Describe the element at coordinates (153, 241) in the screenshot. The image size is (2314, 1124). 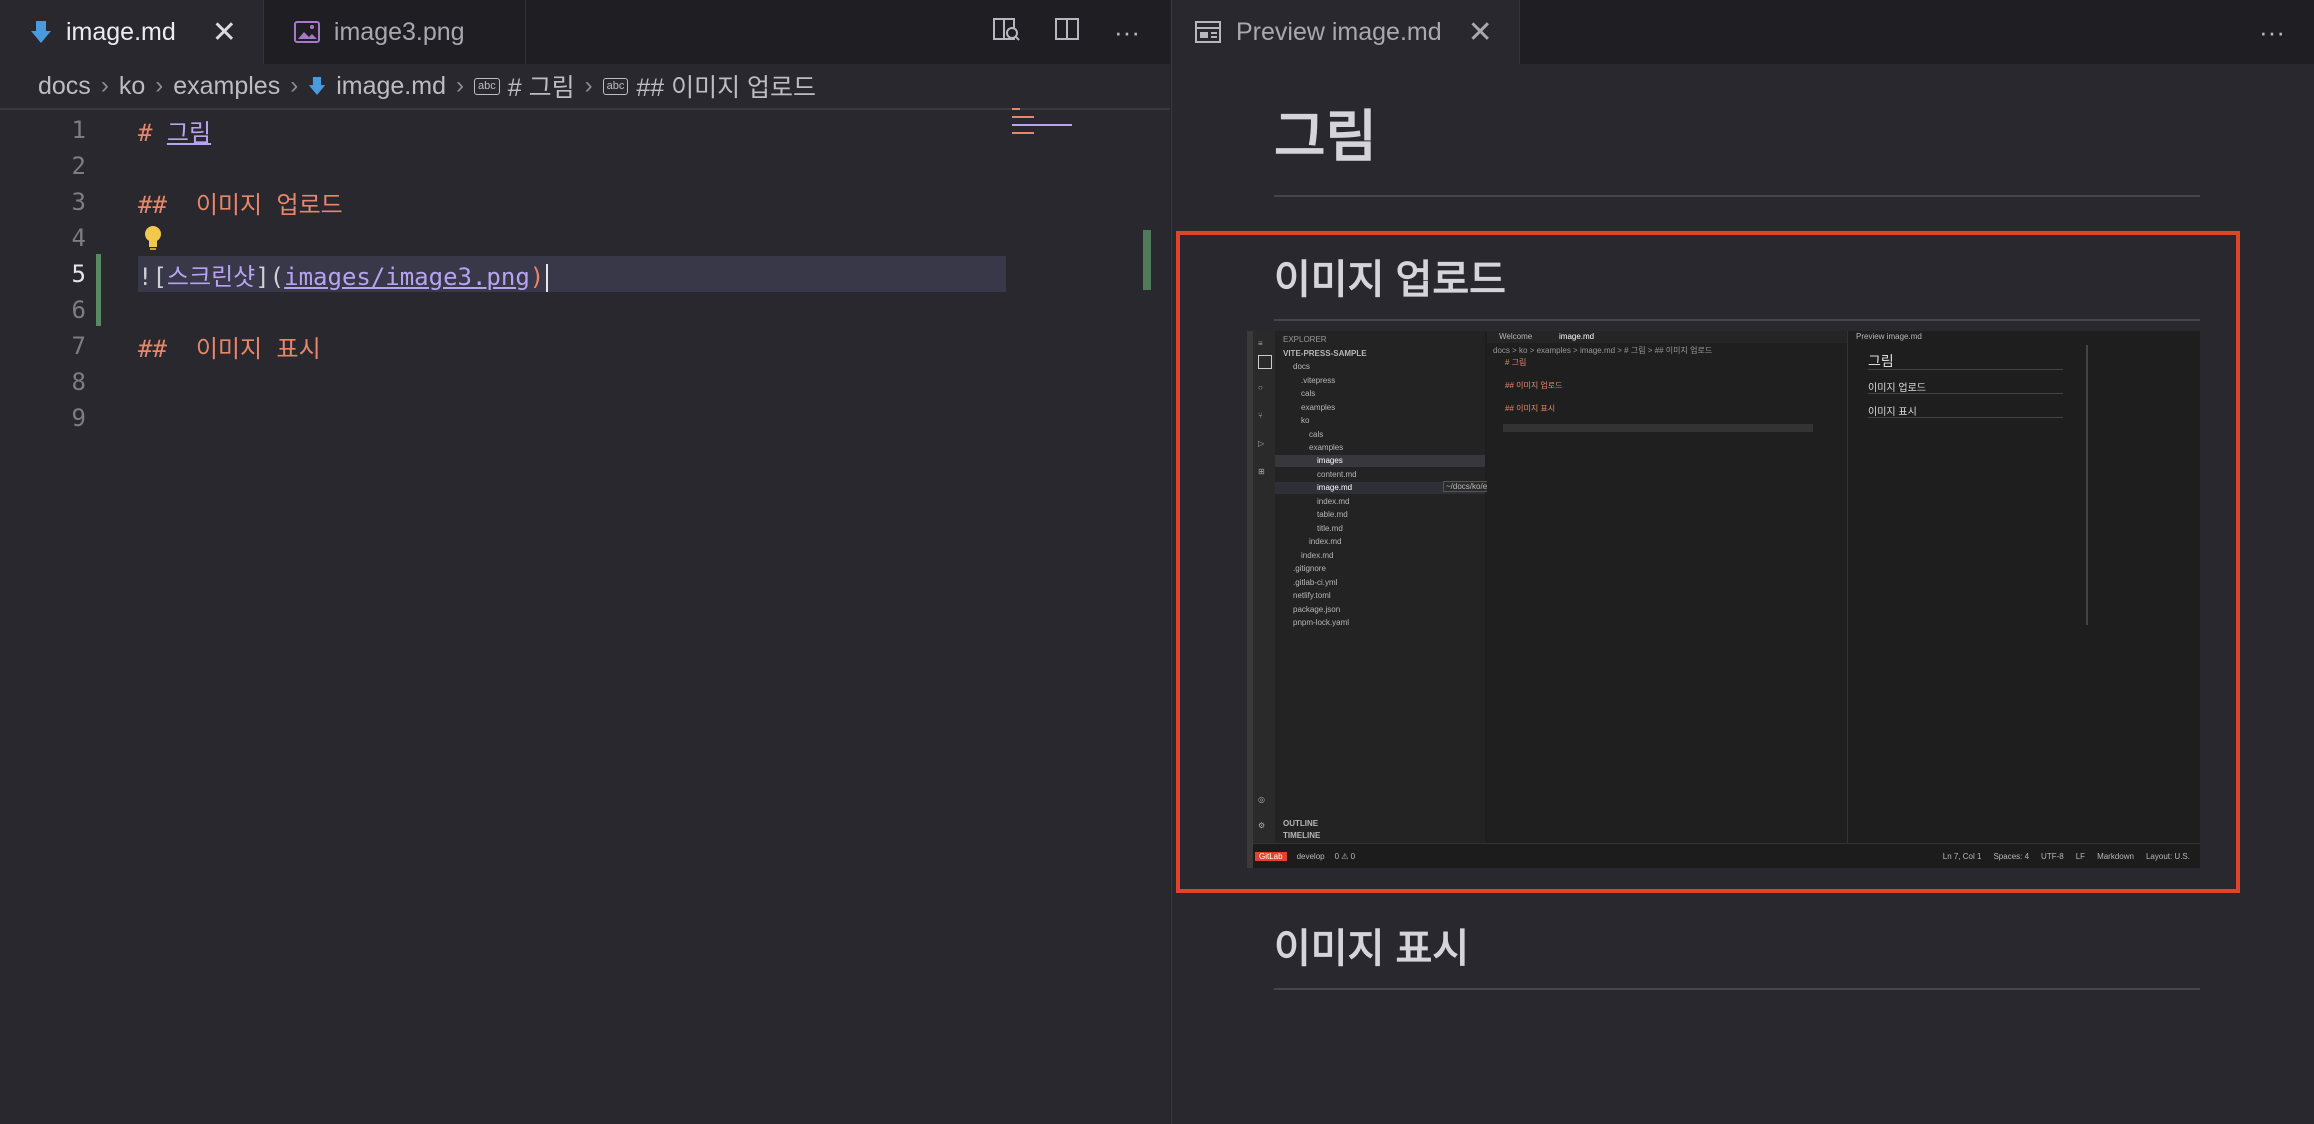
I see `lightbulb-icon` at that location.